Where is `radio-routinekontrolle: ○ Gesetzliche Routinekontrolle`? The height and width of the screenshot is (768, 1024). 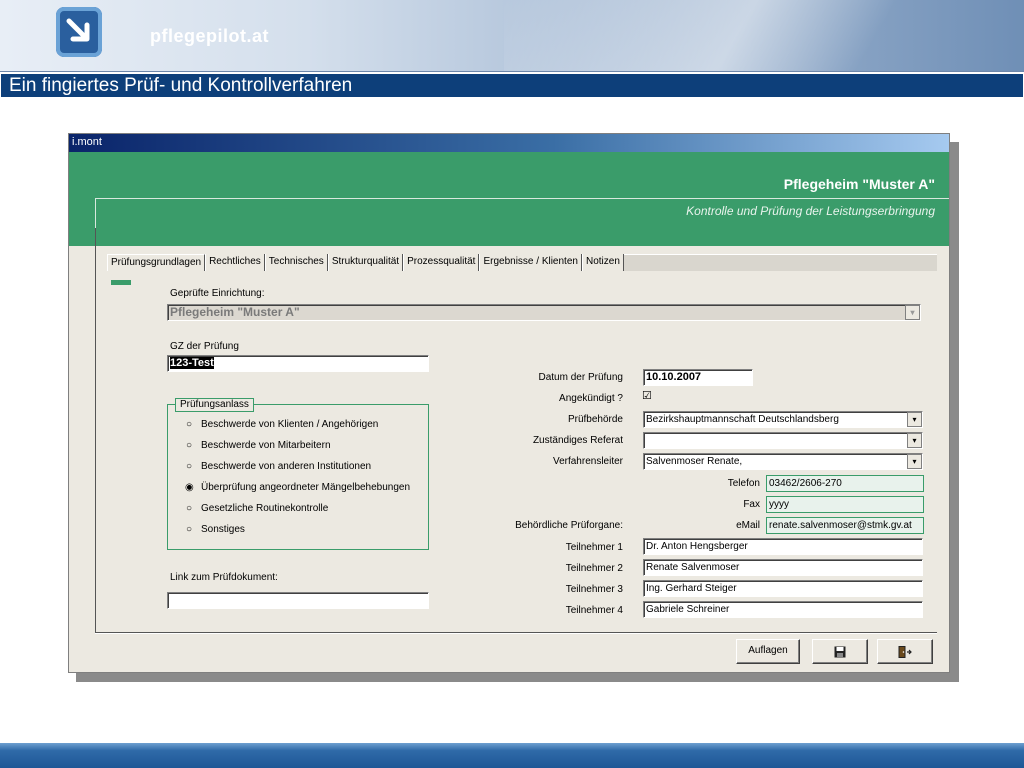
radio-routinekontrolle: ○ Gesetzliche Routinekontrolle is located at coordinates (256, 508).